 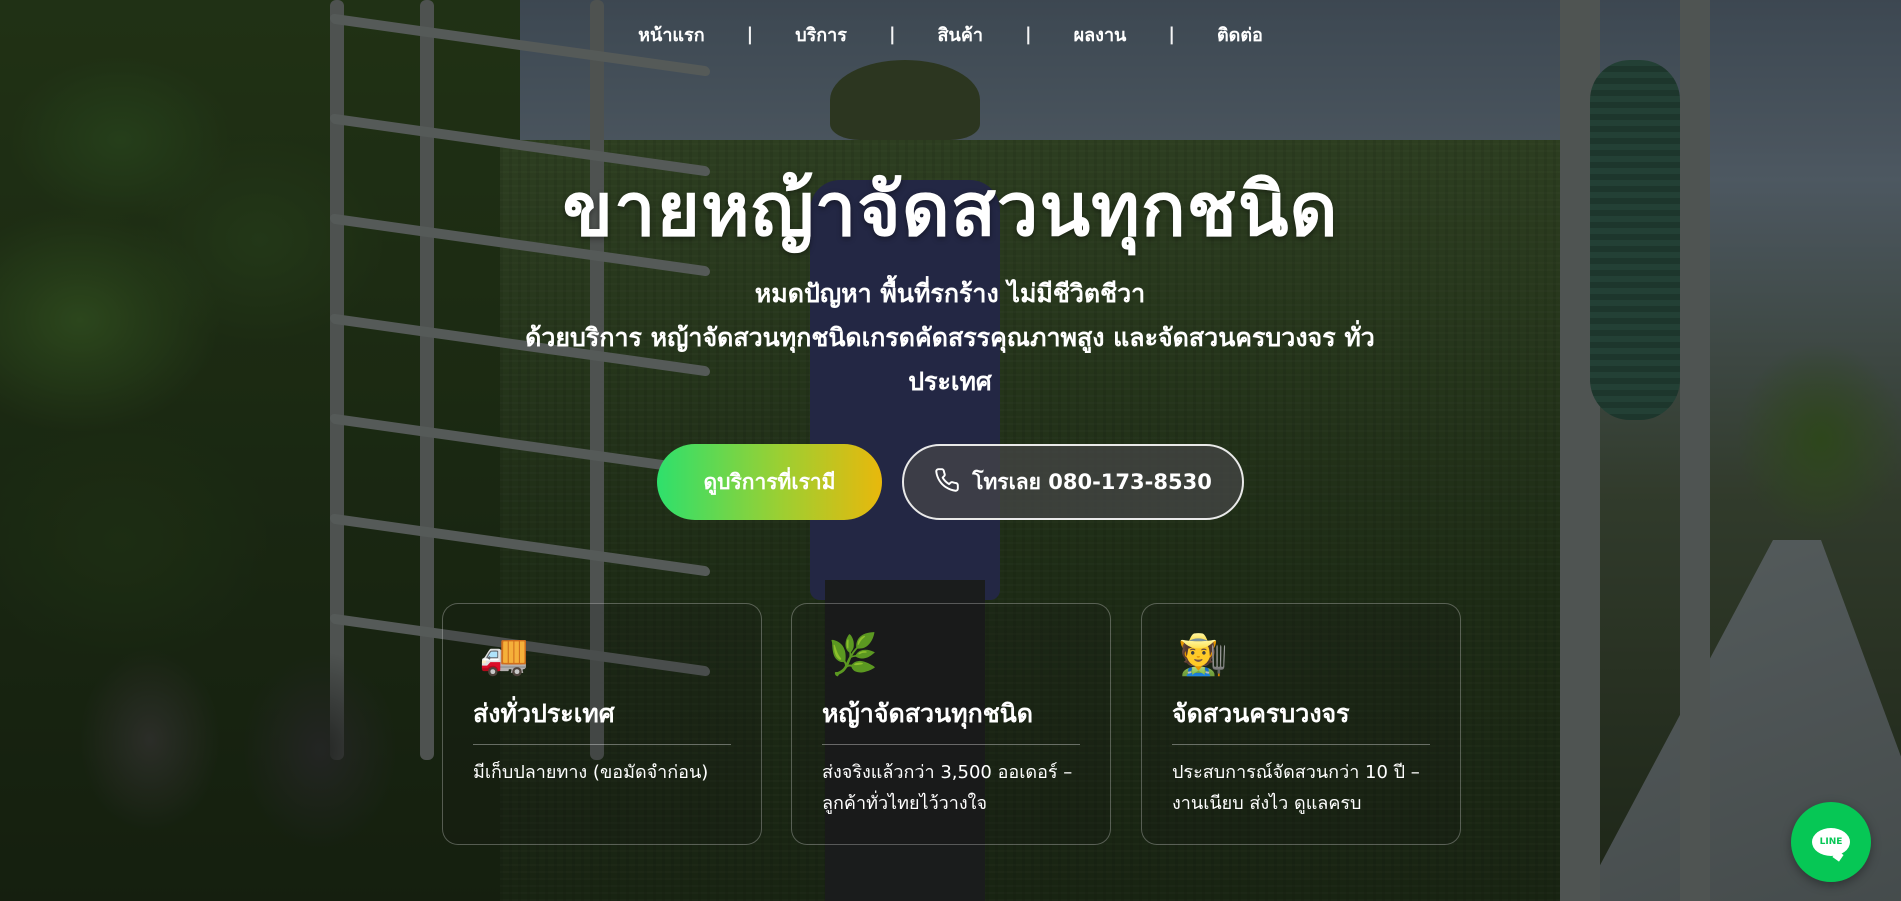 What do you see at coordinates (1203, 655) in the screenshot?
I see `farmer-icon: 🧑‍🌾` at bounding box center [1203, 655].